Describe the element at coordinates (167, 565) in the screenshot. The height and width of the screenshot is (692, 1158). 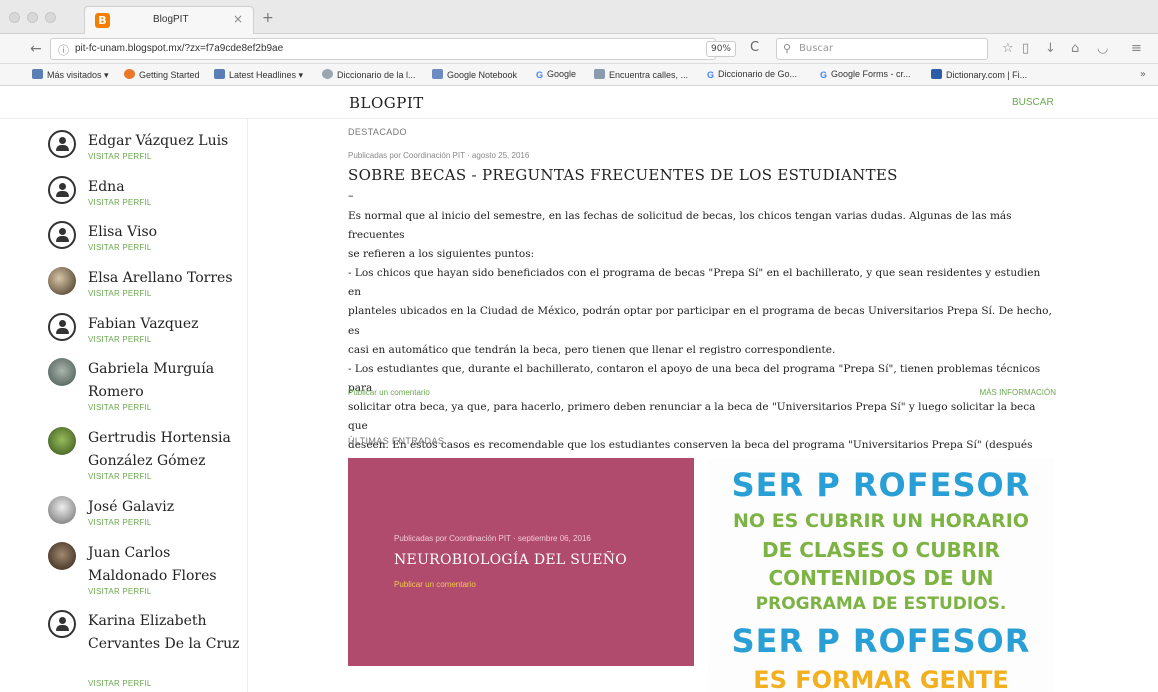
I see `profile-name: Juan Carlos Maldonado Flores` at that location.